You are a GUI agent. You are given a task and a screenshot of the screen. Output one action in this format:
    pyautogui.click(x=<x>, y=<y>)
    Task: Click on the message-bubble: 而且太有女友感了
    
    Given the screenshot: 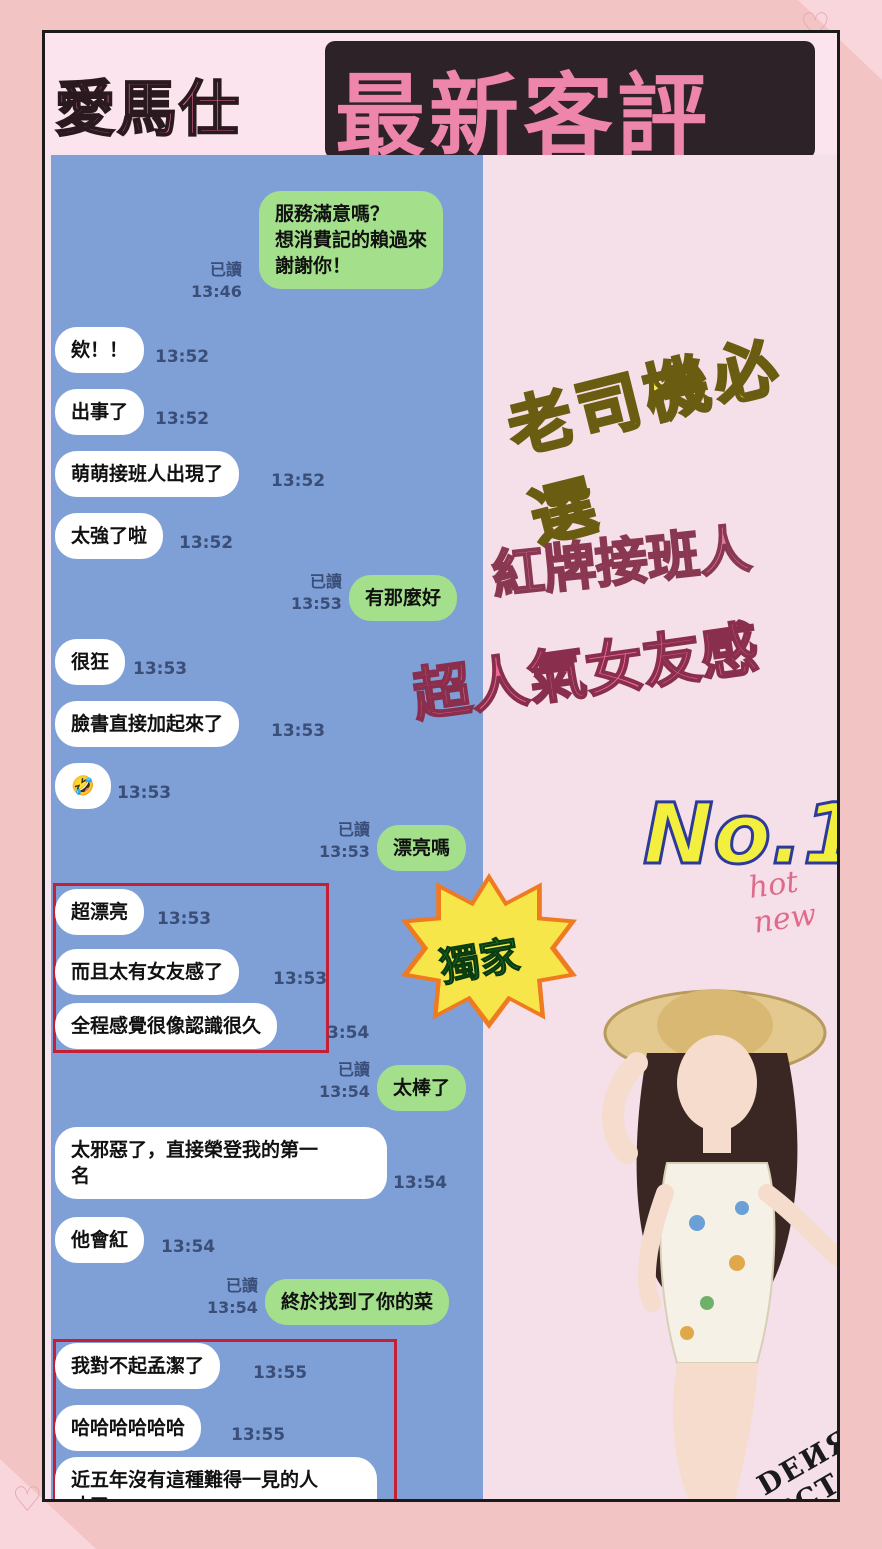 What is the action you would take?
    pyautogui.click(x=147, y=972)
    